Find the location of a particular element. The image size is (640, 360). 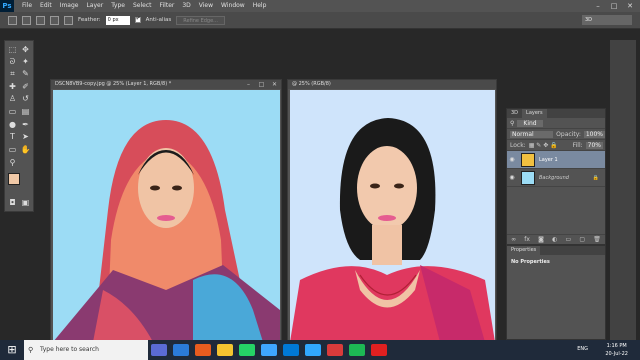

document-tab-2: @ 25% (RGB/8) is located at coordinates (392, 84).